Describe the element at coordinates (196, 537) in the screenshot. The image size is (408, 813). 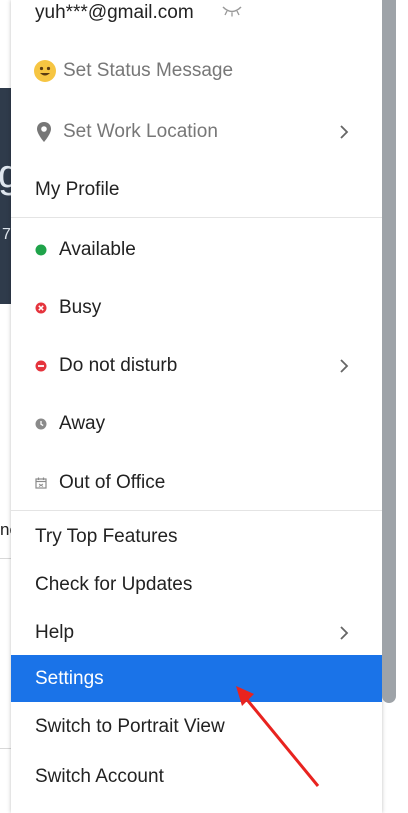
I see `try-top-features-item: Try Top Features` at that location.